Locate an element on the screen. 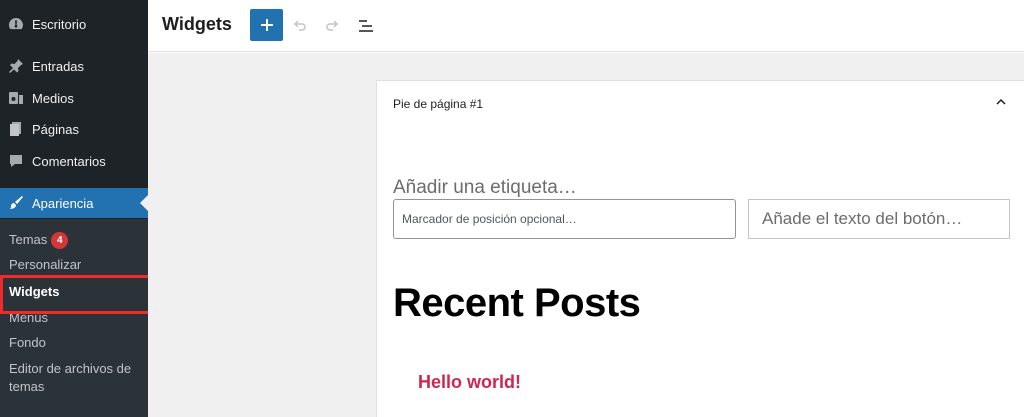  sidebar-item-comentarios: Comentarios is located at coordinates (74, 161).